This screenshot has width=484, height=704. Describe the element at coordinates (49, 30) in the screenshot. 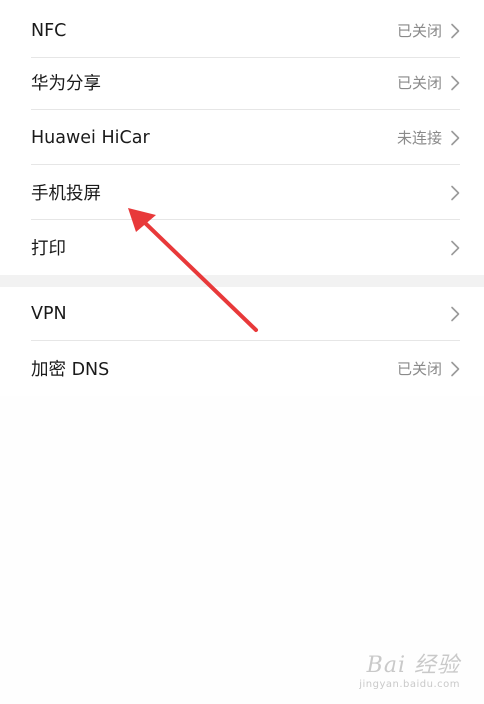

I see `settings-item-label: NFC` at that location.